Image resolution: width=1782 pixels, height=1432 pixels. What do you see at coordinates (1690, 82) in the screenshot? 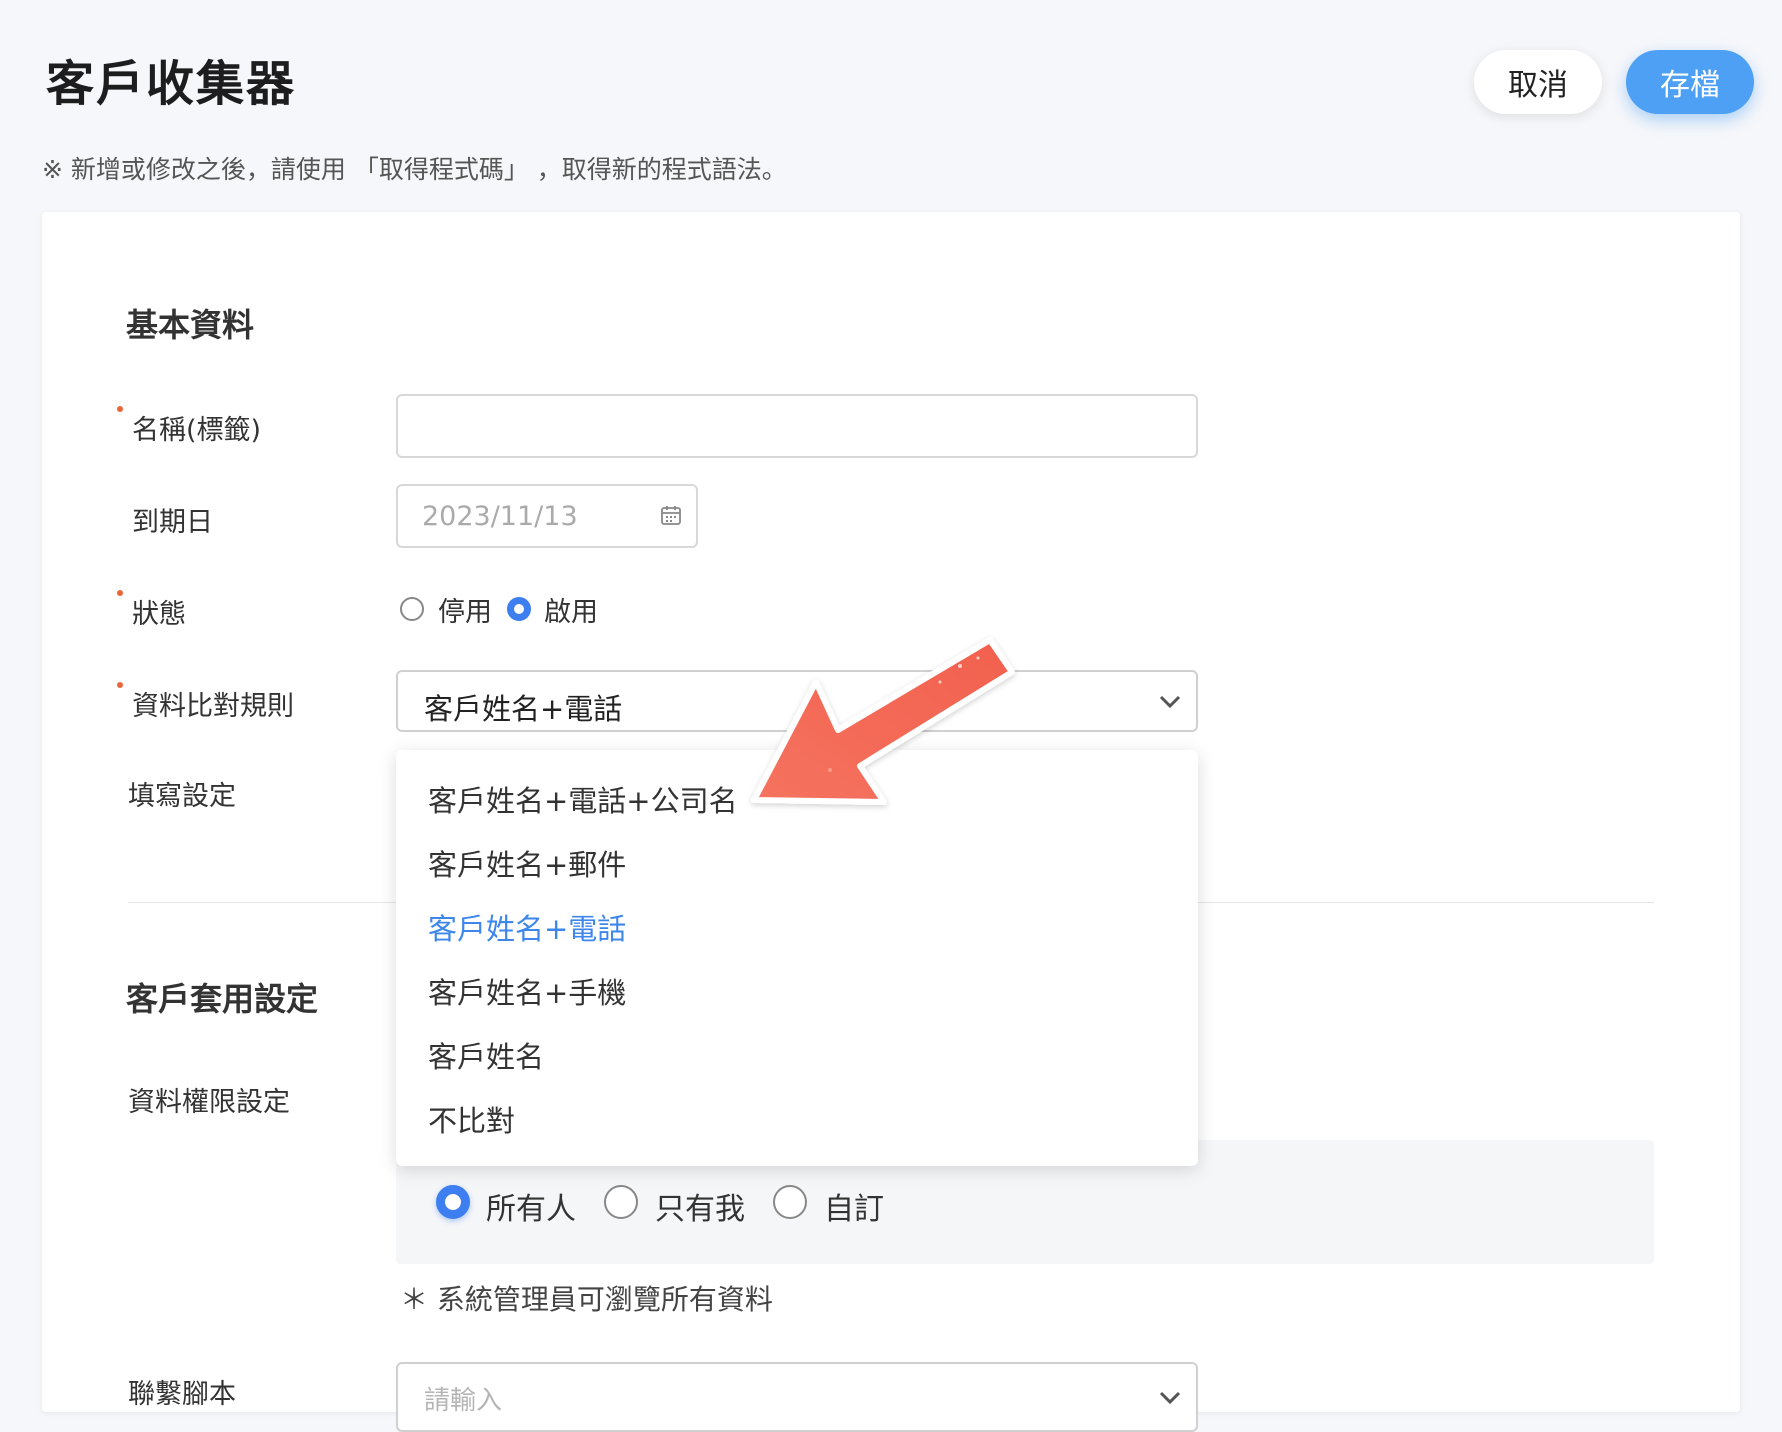
I see `save-button: 存檔` at bounding box center [1690, 82].